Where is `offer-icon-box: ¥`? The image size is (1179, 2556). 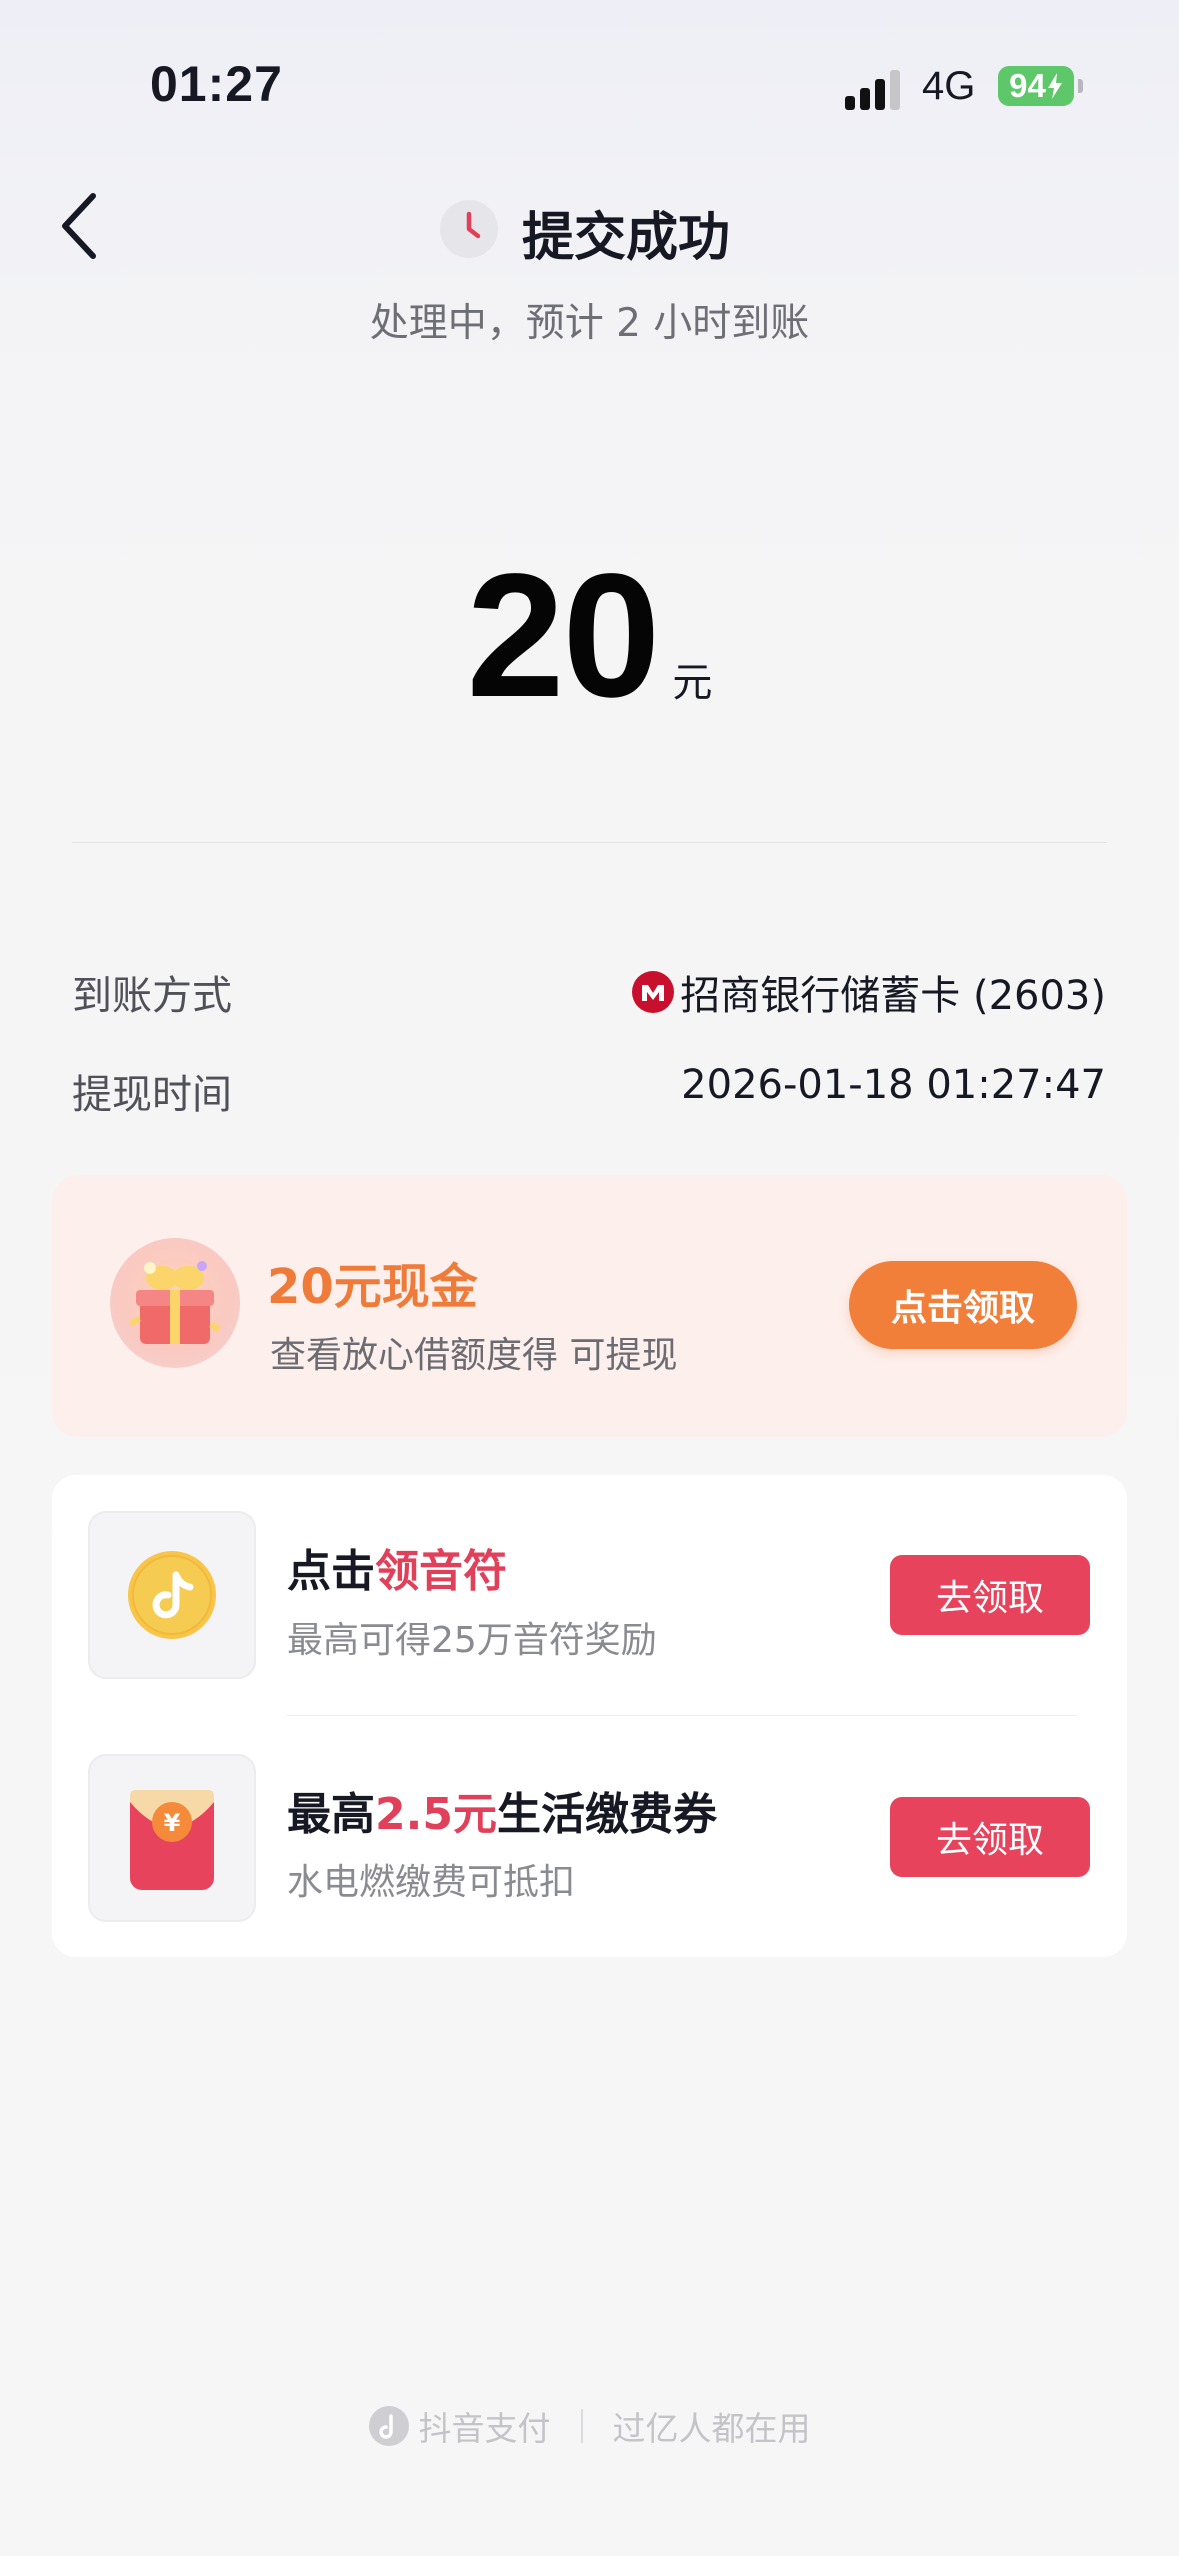
offer-icon-box: ¥ is located at coordinates (172, 1838).